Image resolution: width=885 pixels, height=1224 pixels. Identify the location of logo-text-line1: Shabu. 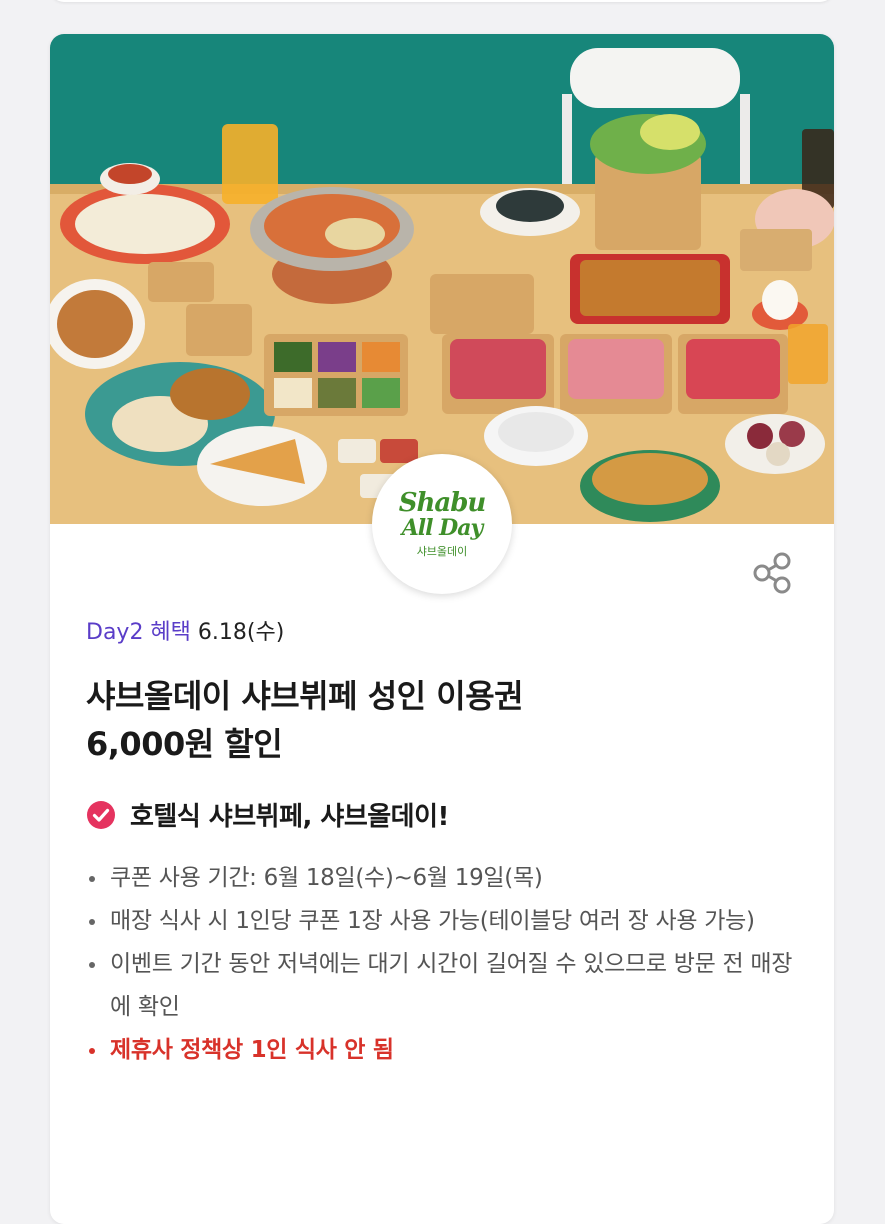
(442, 502).